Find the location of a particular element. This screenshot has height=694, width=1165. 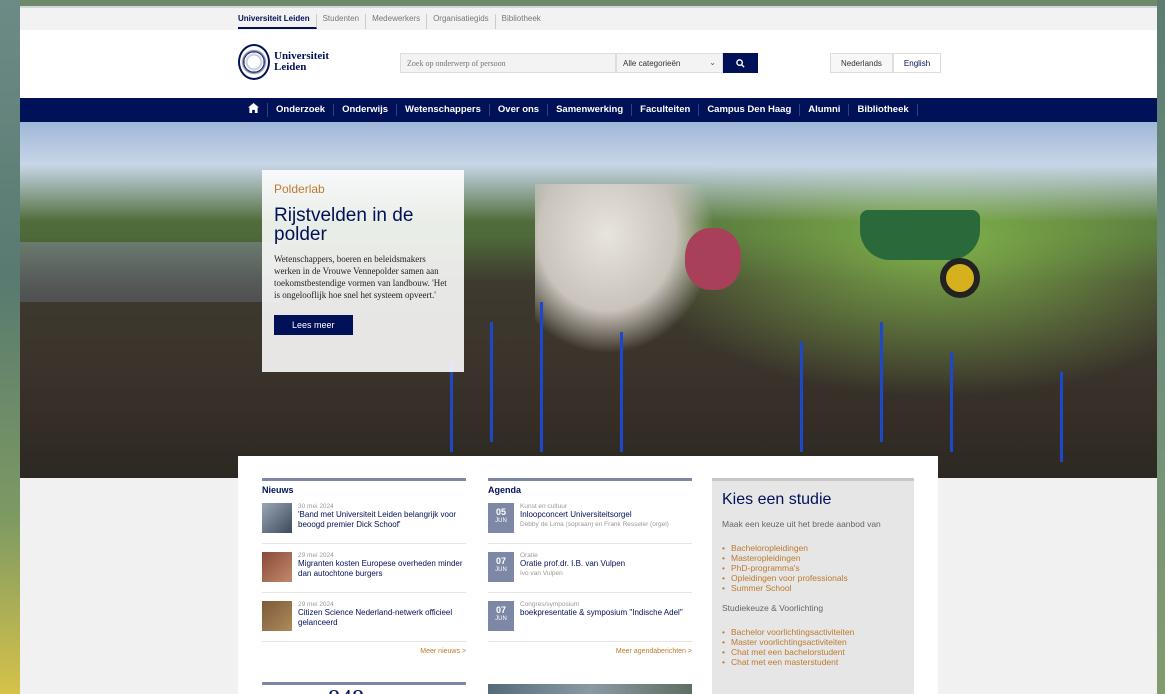

more-agenda-link: Meer agendaberichten > is located at coordinates (590, 651).